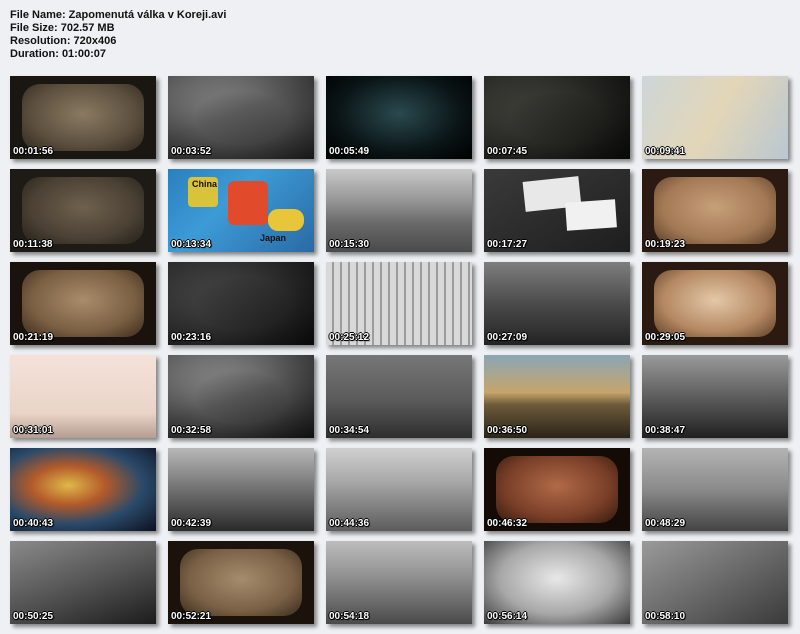  Describe the element at coordinates (83, 117) in the screenshot. I see `thumbnail: 00:01:56` at that location.